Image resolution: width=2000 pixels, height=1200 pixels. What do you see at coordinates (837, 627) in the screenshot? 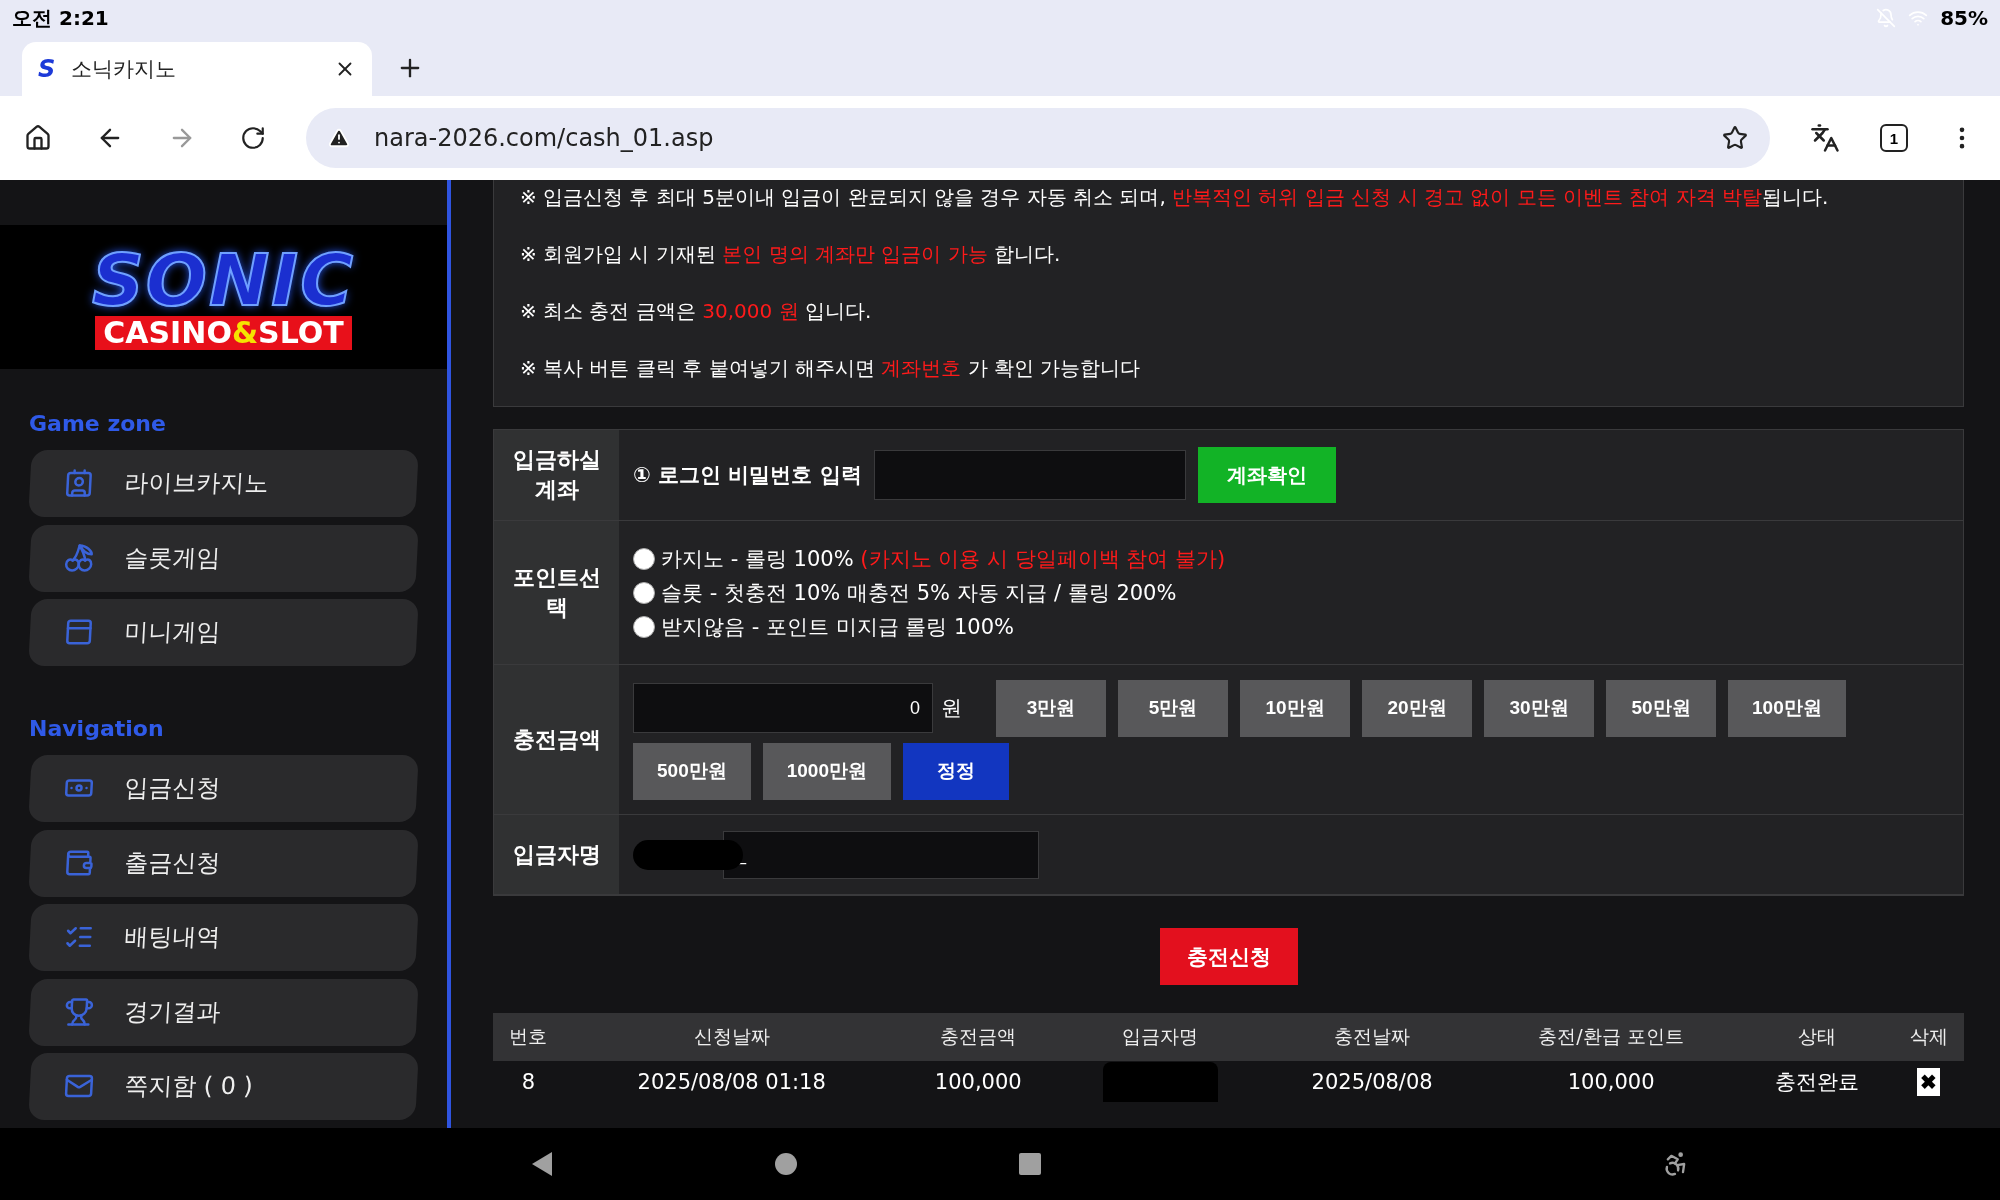
I see `option-text: 받지않음 - 포인트 미지급 롤링 100%` at bounding box center [837, 627].